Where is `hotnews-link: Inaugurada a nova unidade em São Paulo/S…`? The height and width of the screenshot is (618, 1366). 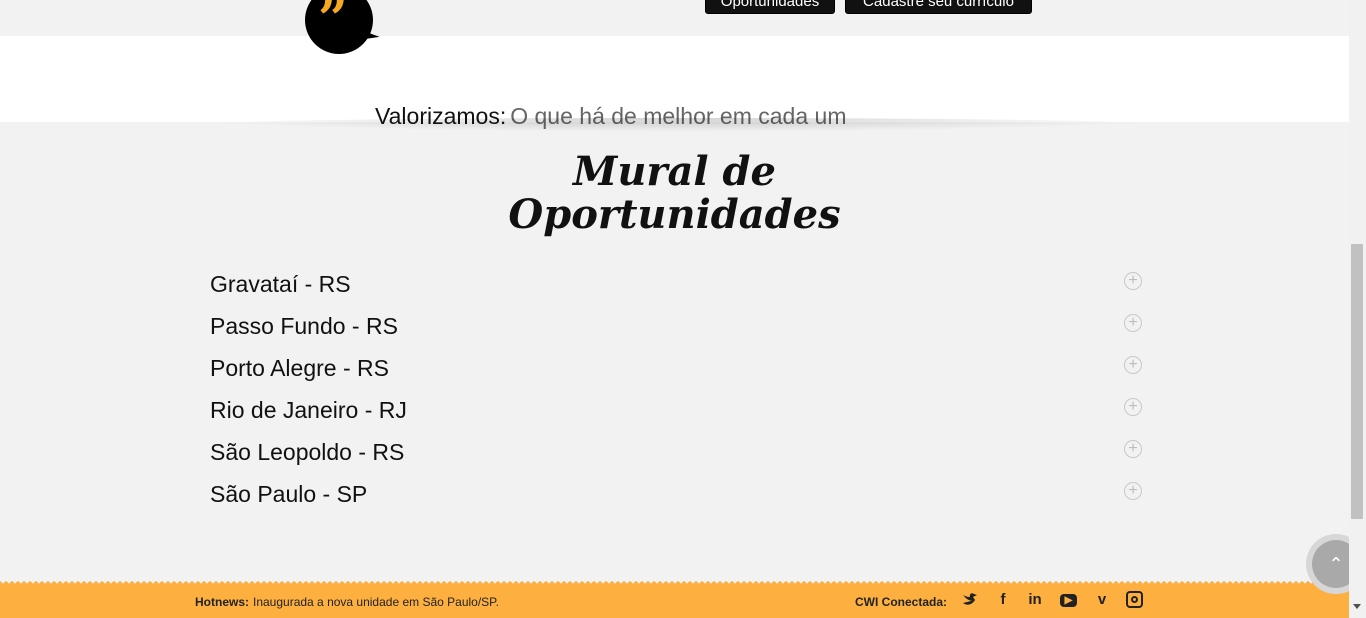
hotnews-link: Inaugurada a nova unidade em São Paulo/S… is located at coordinates (376, 602).